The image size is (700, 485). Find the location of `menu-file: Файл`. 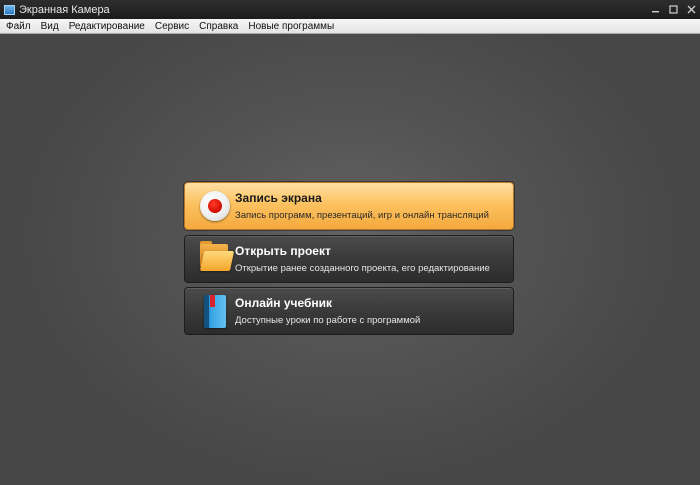

menu-file: Файл is located at coordinates (18, 26).